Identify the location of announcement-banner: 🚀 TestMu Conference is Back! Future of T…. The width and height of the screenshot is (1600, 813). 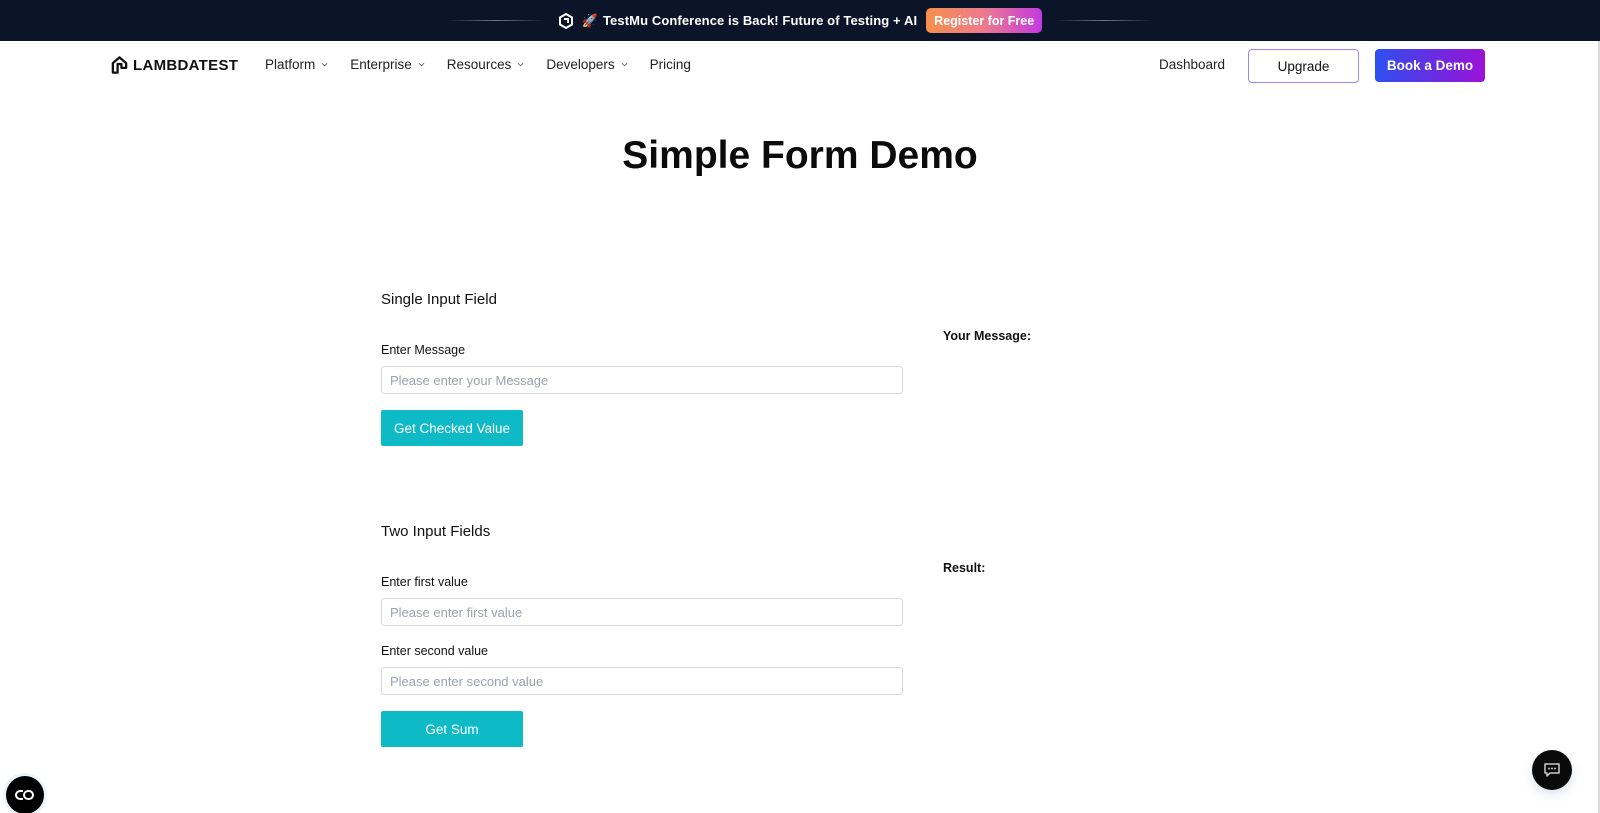
(800, 20).